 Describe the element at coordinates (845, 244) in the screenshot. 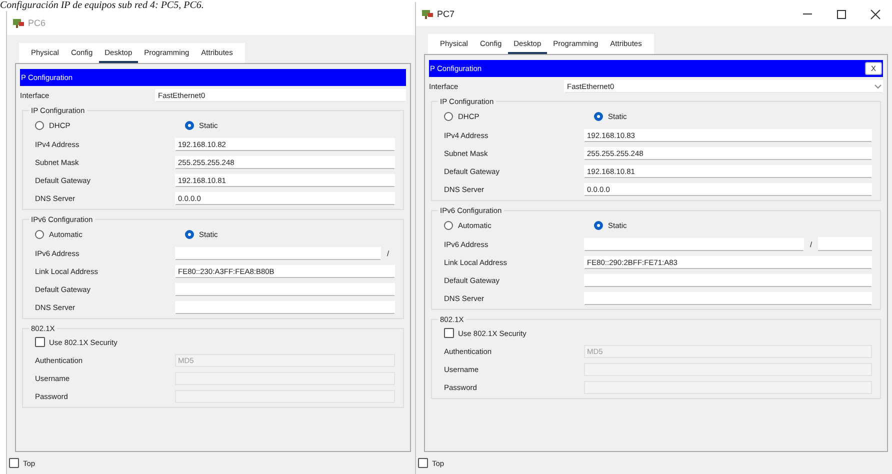

I see `prefix-field` at that location.